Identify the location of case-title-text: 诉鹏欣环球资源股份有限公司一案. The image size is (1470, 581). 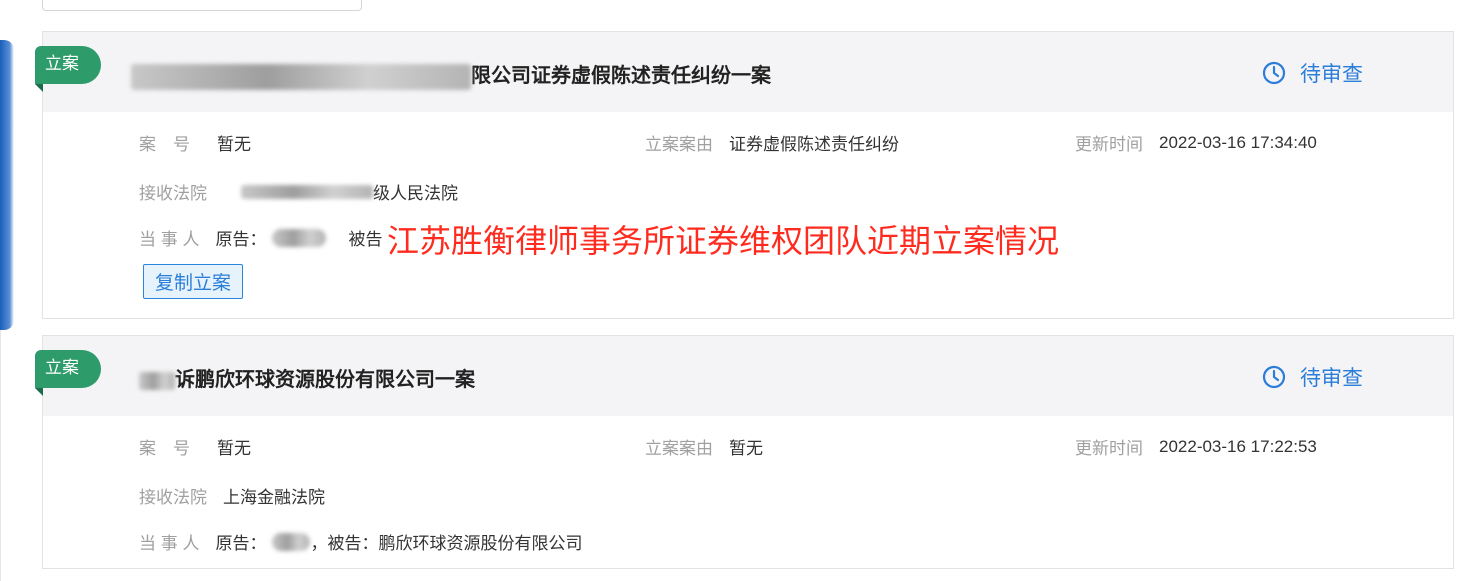
(325, 380).